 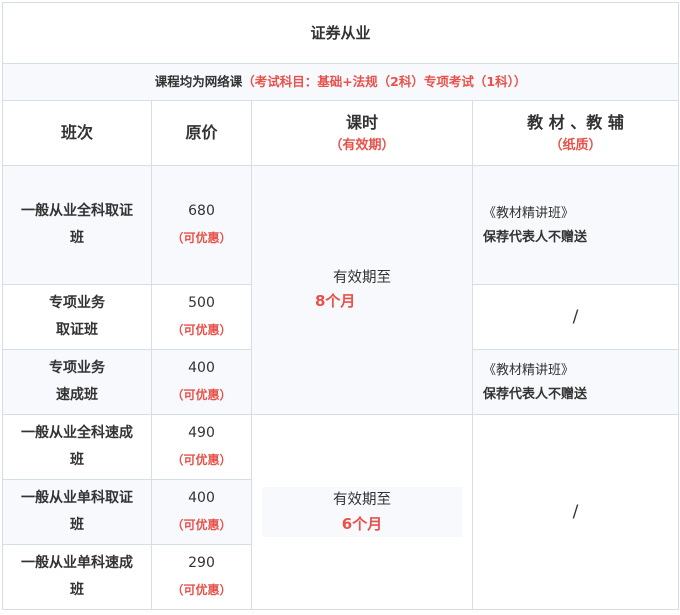 I want to click on validity-box: 有效期至 6个月, so click(x=362, y=512).